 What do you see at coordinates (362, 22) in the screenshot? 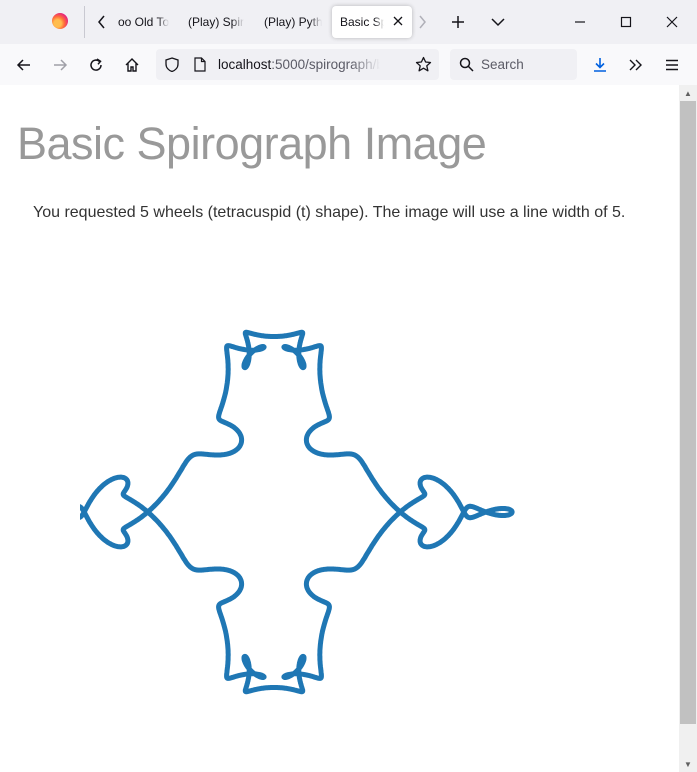
I see `tab-title: Basic Spiro` at bounding box center [362, 22].